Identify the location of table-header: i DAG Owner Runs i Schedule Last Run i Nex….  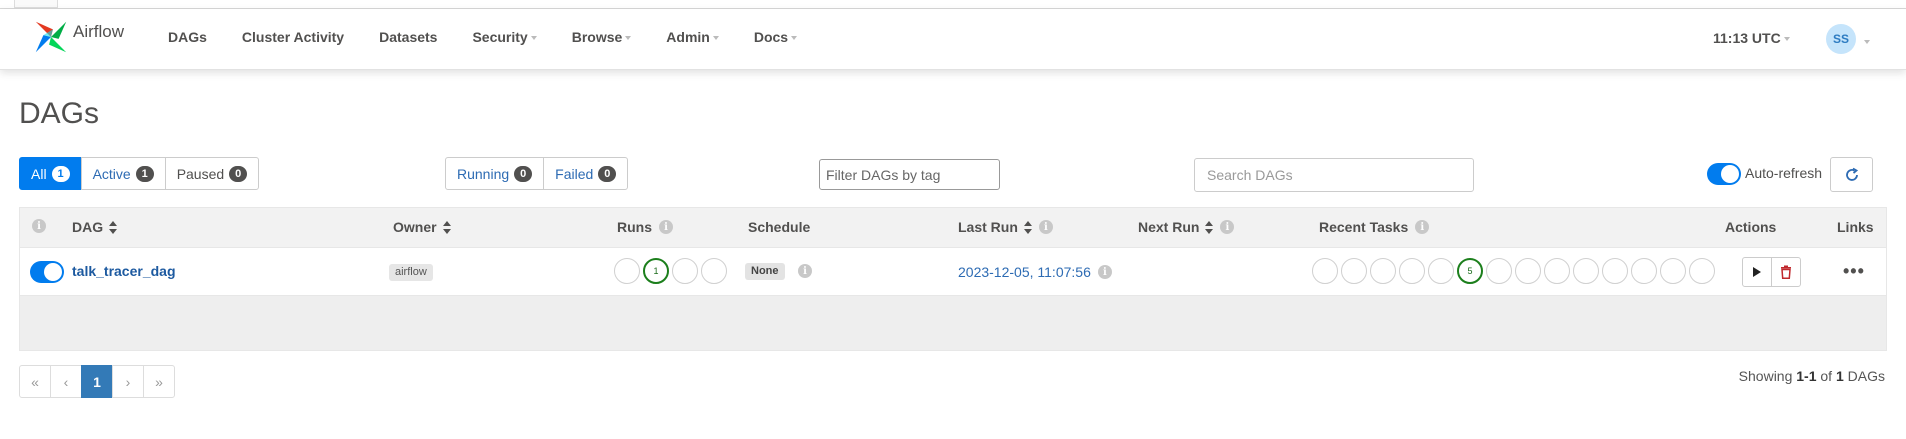
(953, 227).